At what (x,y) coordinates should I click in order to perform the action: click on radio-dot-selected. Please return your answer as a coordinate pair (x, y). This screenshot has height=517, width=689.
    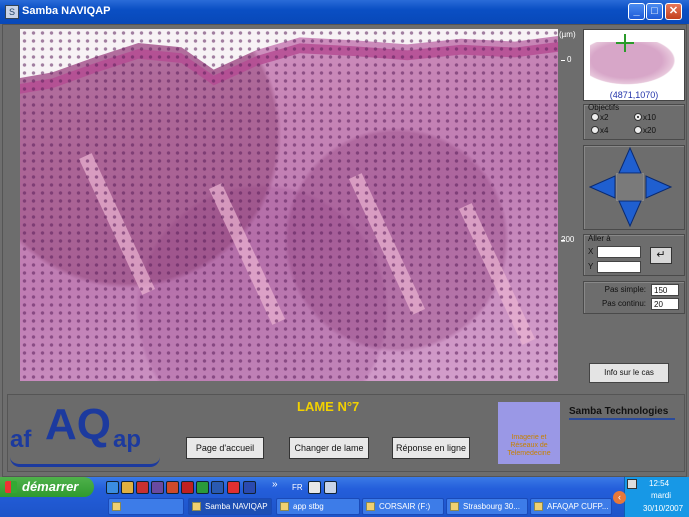
    Looking at the image, I should click on (638, 117).